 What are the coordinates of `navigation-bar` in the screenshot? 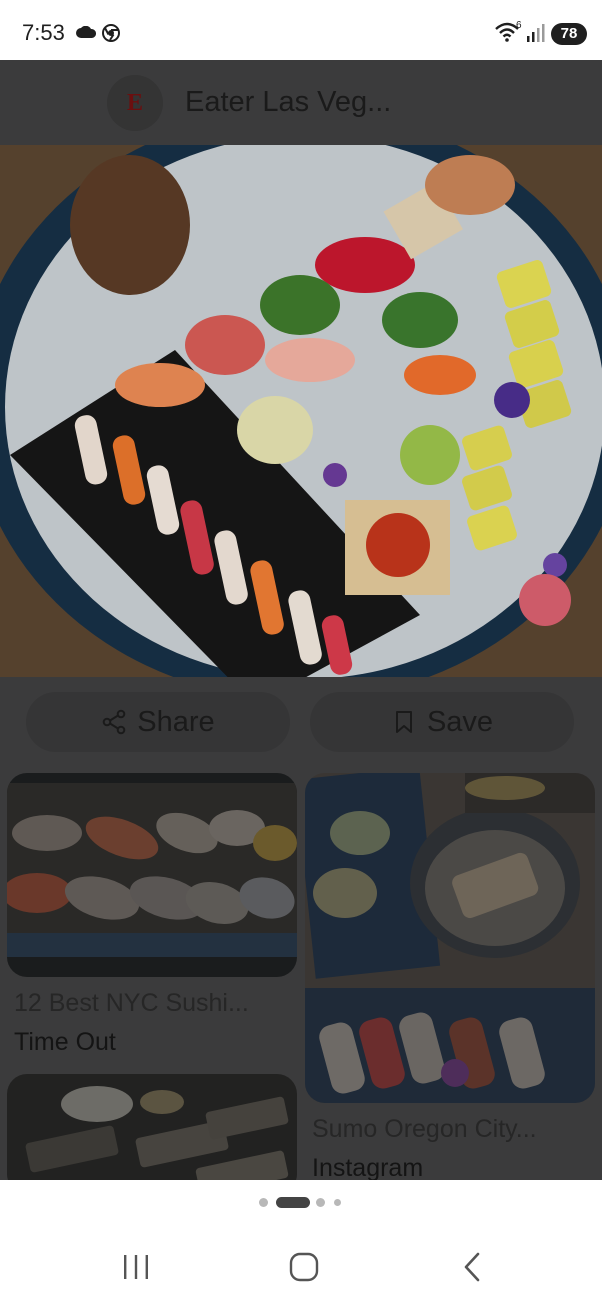 It's located at (301, 1267).